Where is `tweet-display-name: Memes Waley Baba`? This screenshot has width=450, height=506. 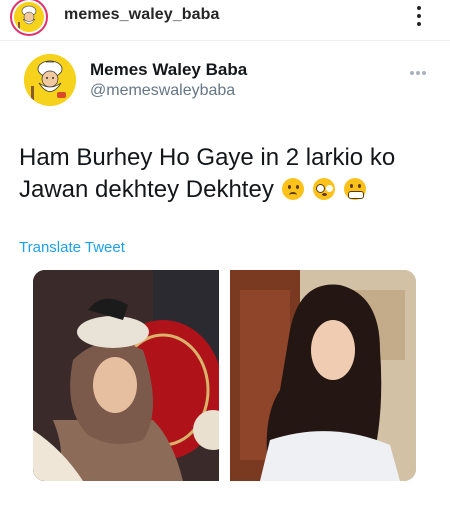
tweet-display-name: Memes Waley Baba is located at coordinates (168, 70).